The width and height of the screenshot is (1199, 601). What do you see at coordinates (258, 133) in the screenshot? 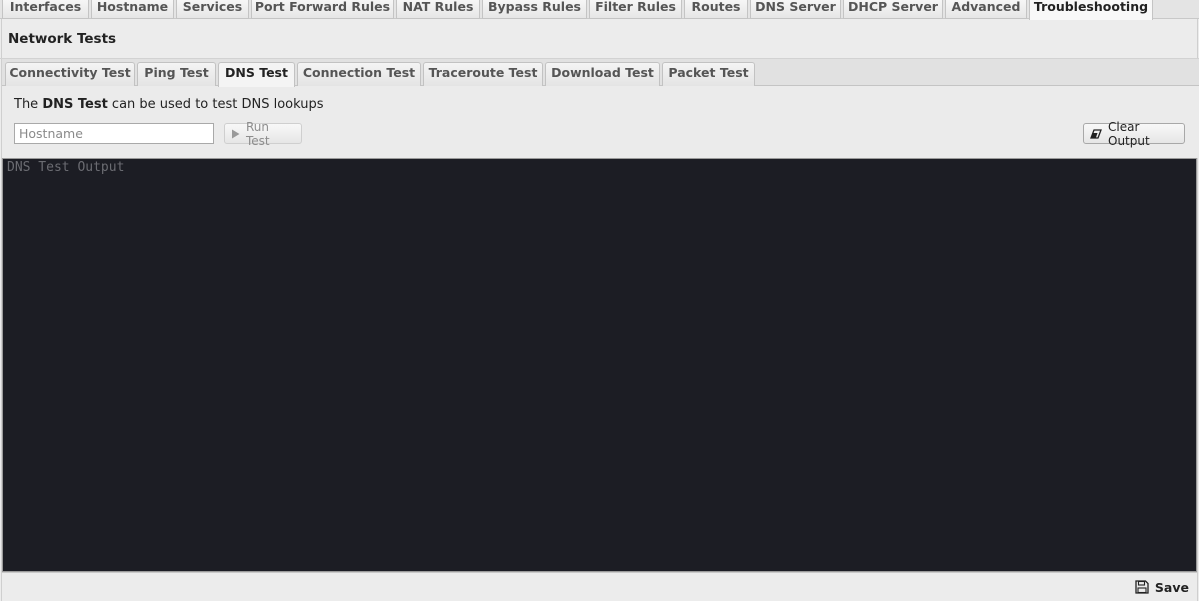
I see `run-test-label: Run Test` at bounding box center [258, 133].